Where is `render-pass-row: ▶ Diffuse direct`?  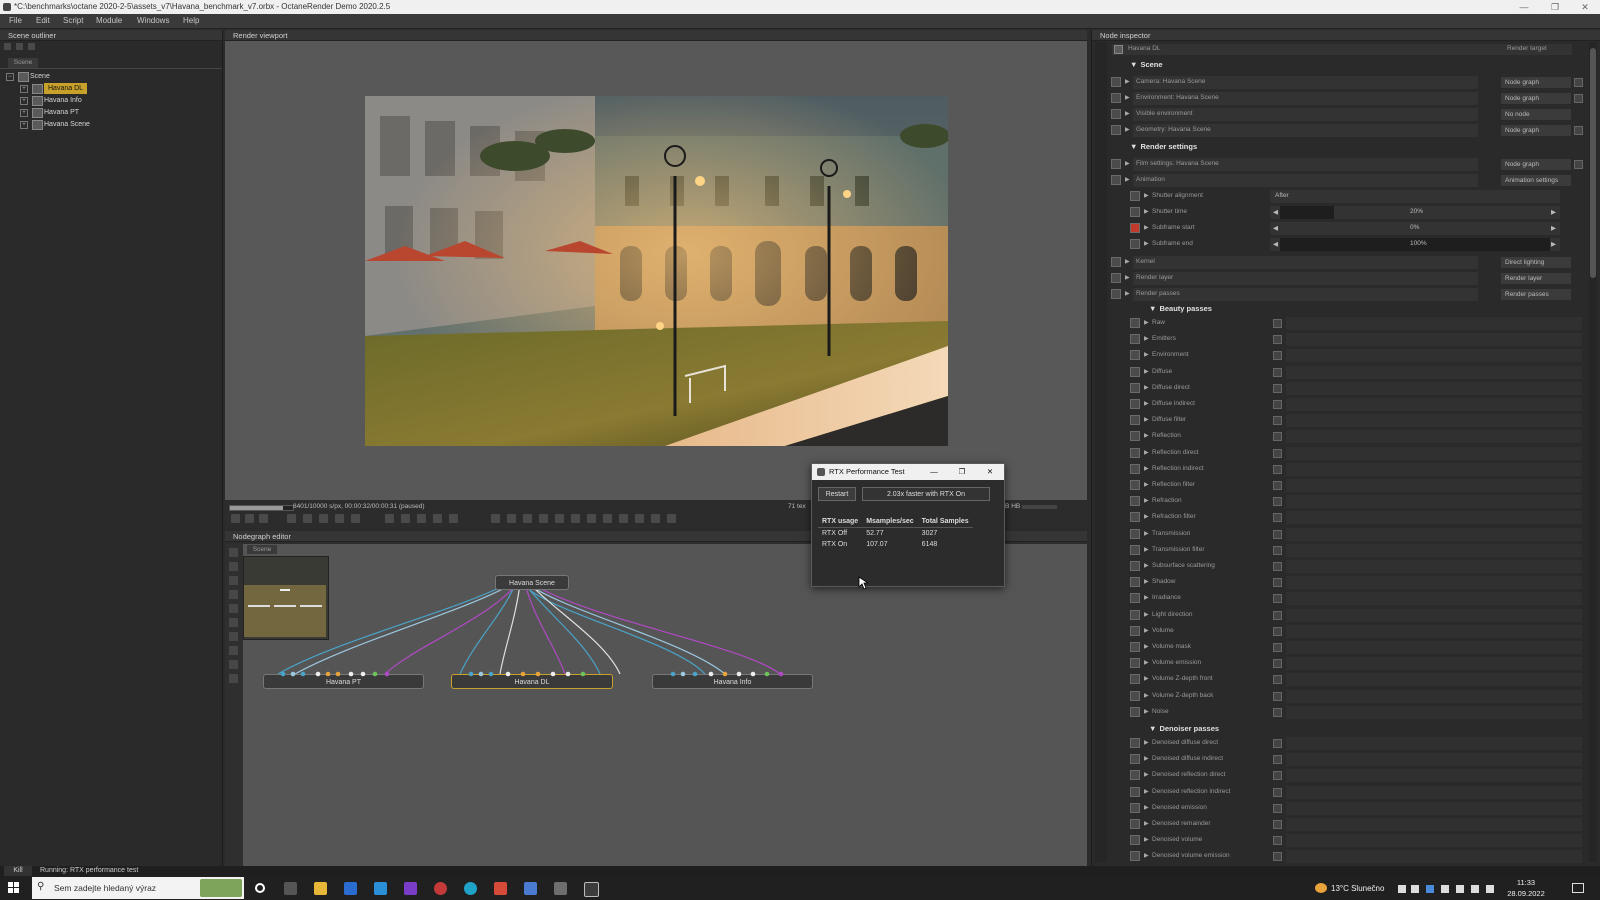
render-pass-row: ▶ Diffuse direct is located at coordinates (1358, 388).